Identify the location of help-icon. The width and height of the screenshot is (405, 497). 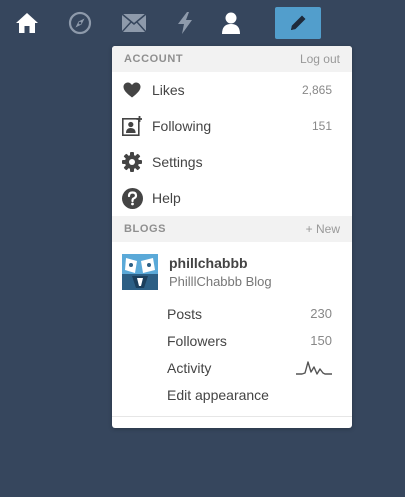
(132, 198).